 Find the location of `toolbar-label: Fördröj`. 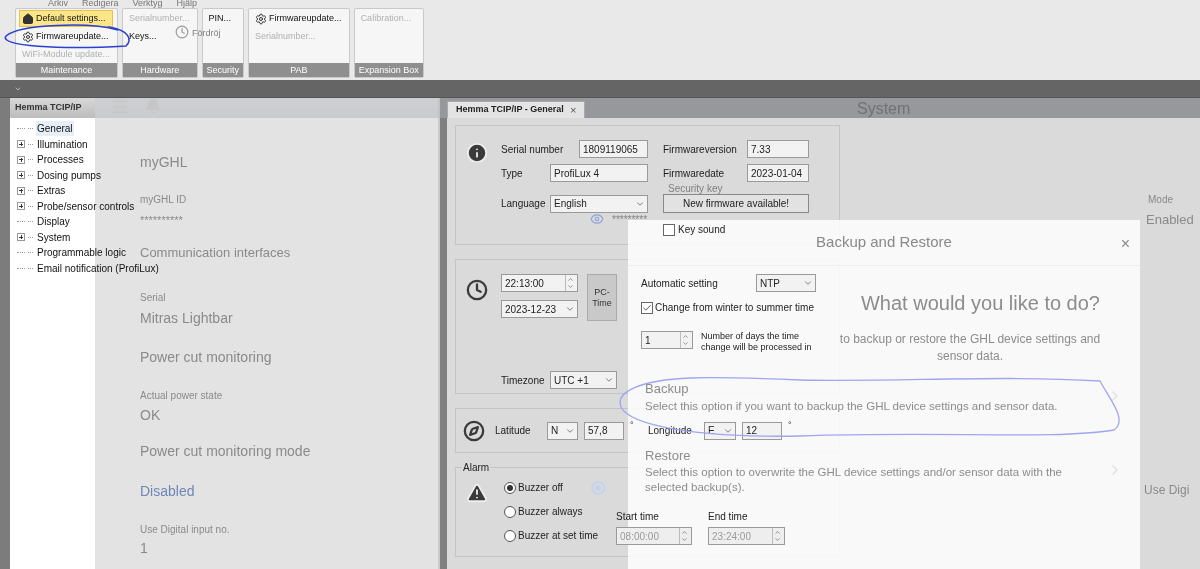

toolbar-label: Fördröj is located at coordinates (206, 34).